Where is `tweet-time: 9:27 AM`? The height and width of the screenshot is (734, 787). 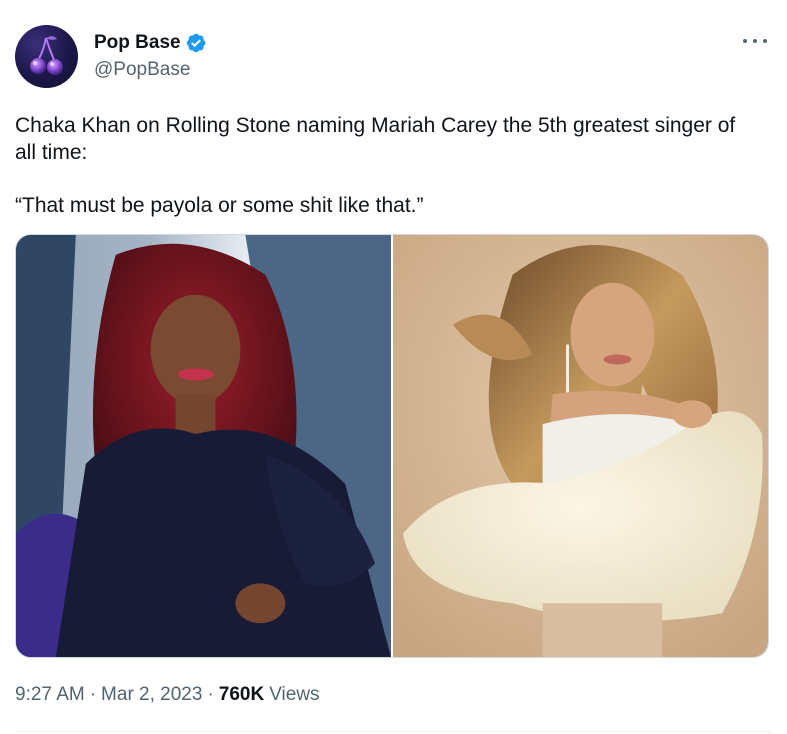
tweet-time: 9:27 AM is located at coordinates (50, 695).